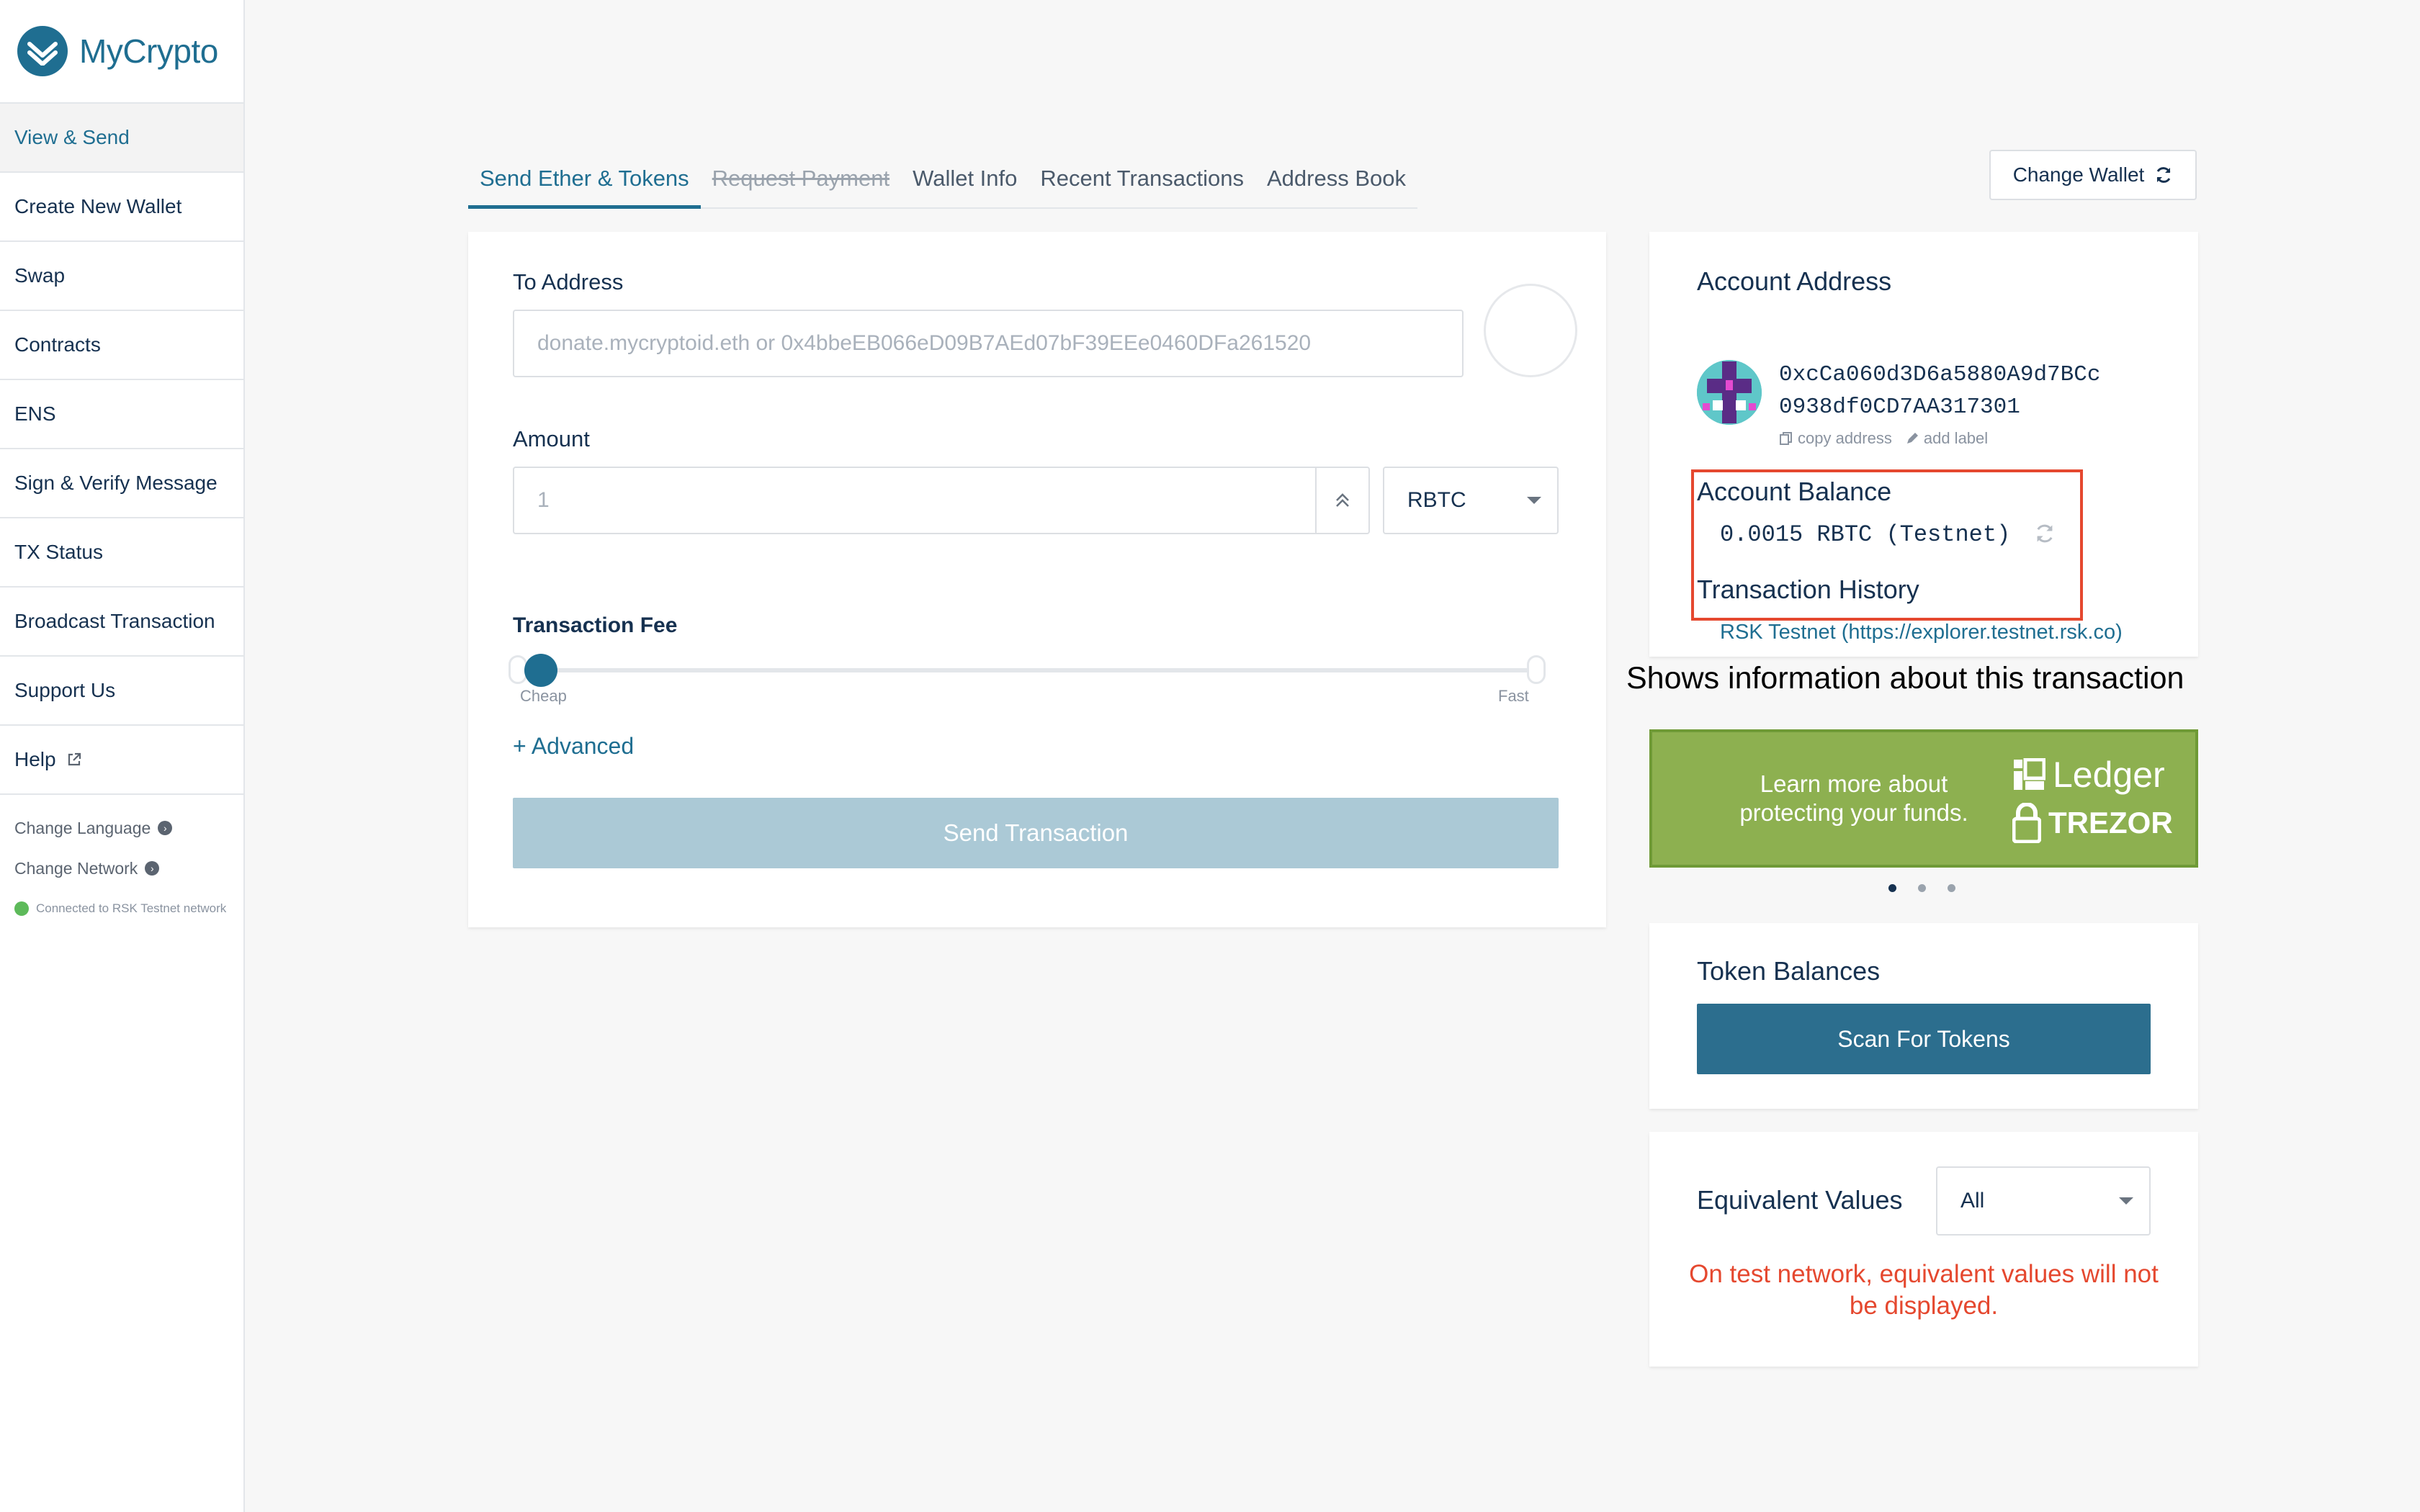 This screenshot has height=1512, width=2420. What do you see at coordinates (1973, 1200) in the screenshot?
I see `equivalent-selected-value: All` at bounding box center [1973, 1200].